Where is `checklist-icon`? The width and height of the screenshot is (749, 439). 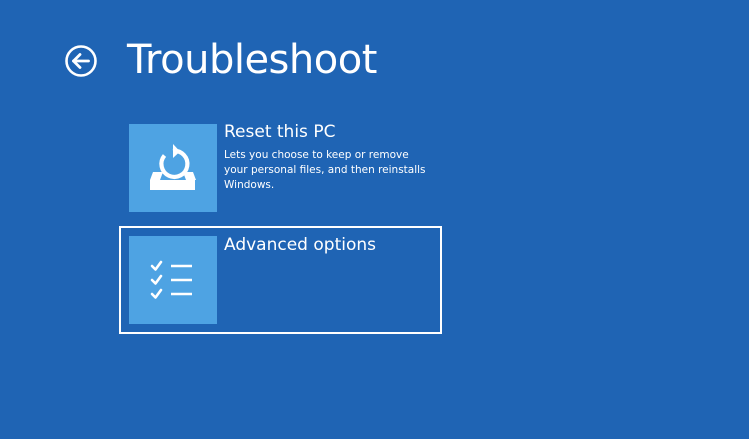
checklist-icon is located at coordinates (171, 279).